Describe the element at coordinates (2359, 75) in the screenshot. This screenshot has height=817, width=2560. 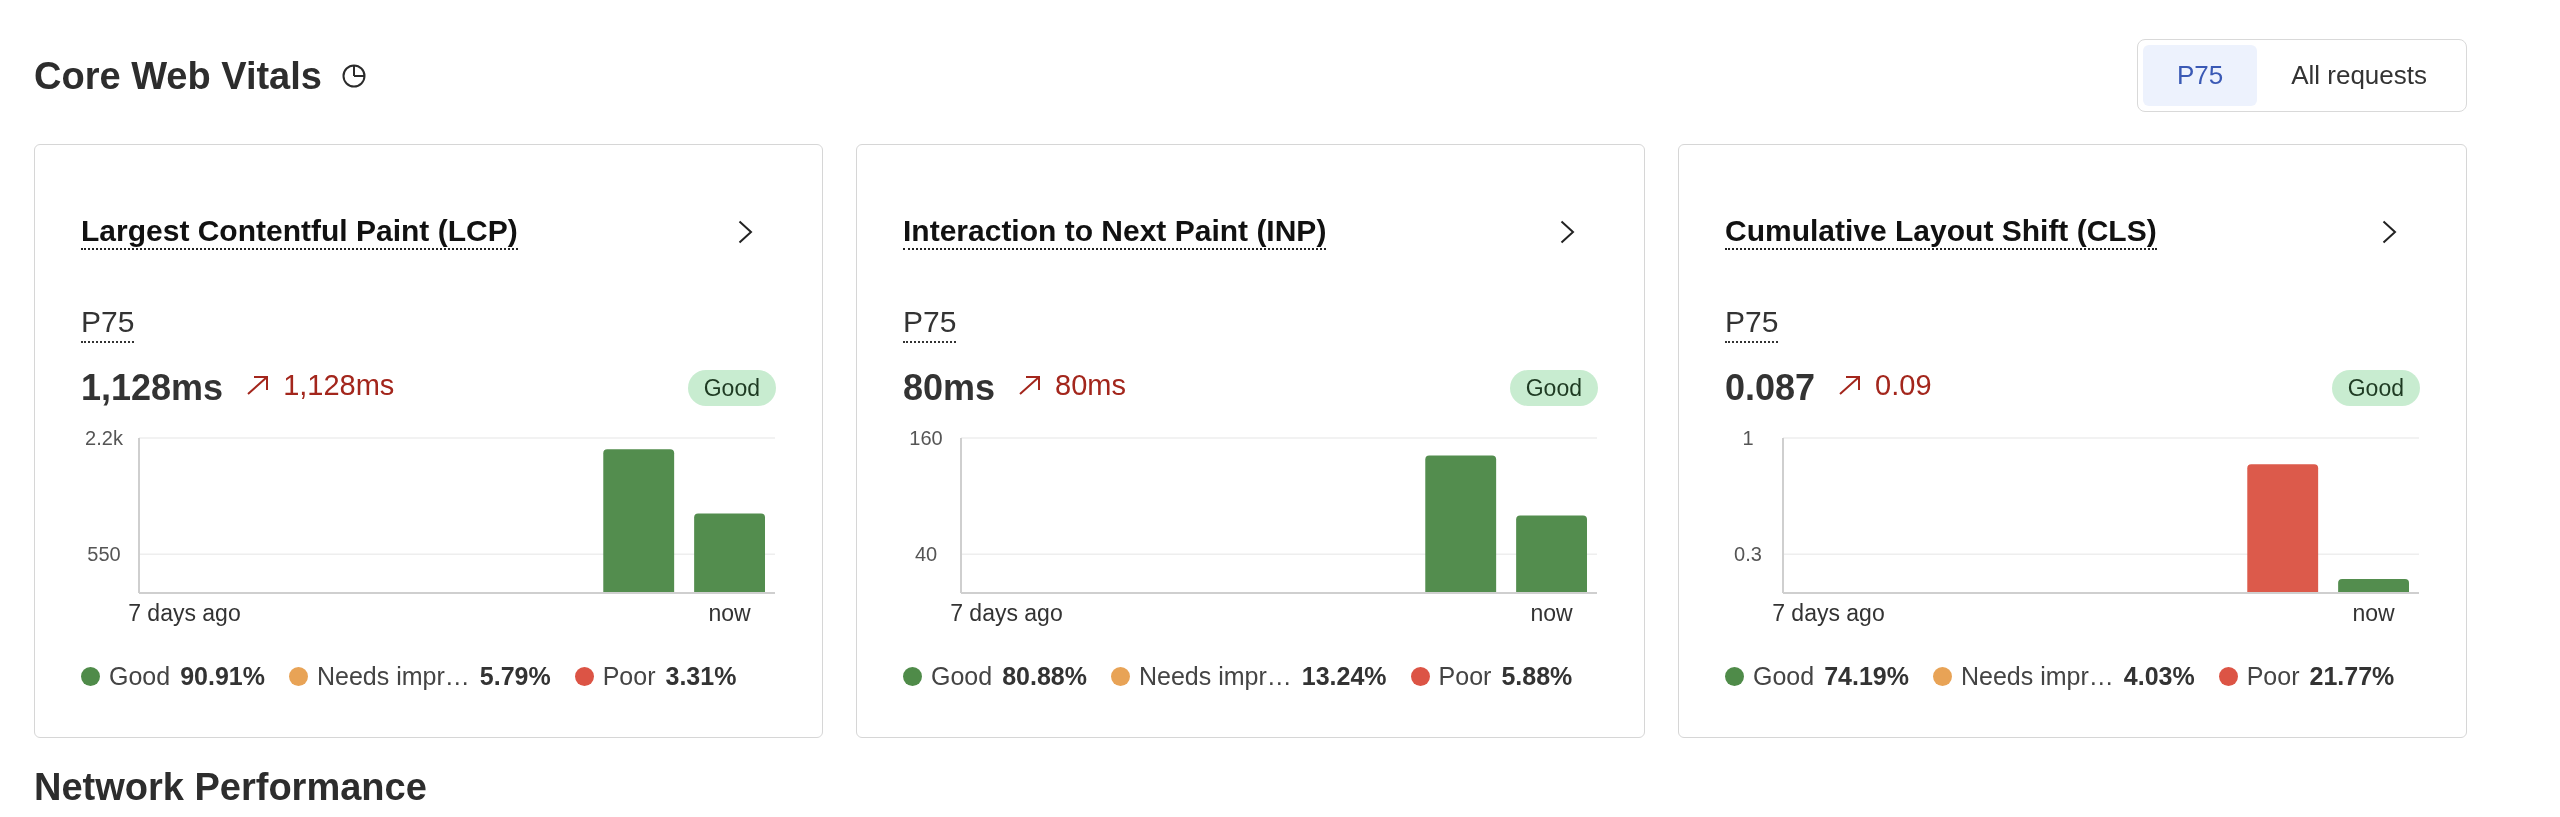
I see `toggle-tab: All requests` at that location.